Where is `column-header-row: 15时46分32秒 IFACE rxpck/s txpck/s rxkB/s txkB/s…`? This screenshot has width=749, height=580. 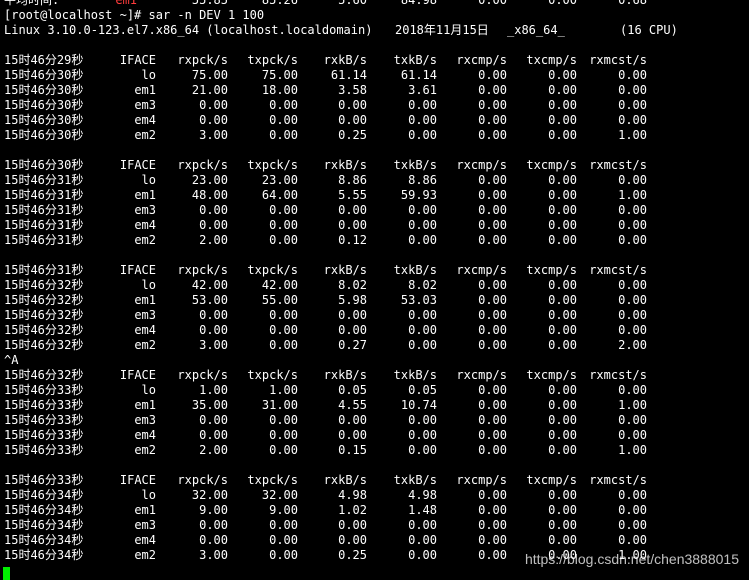
column-header-row: 15时46分32秒 IFACE rxpck/s txpck/s rxkB/s txkB/s… is located at coordinates (374, 375).